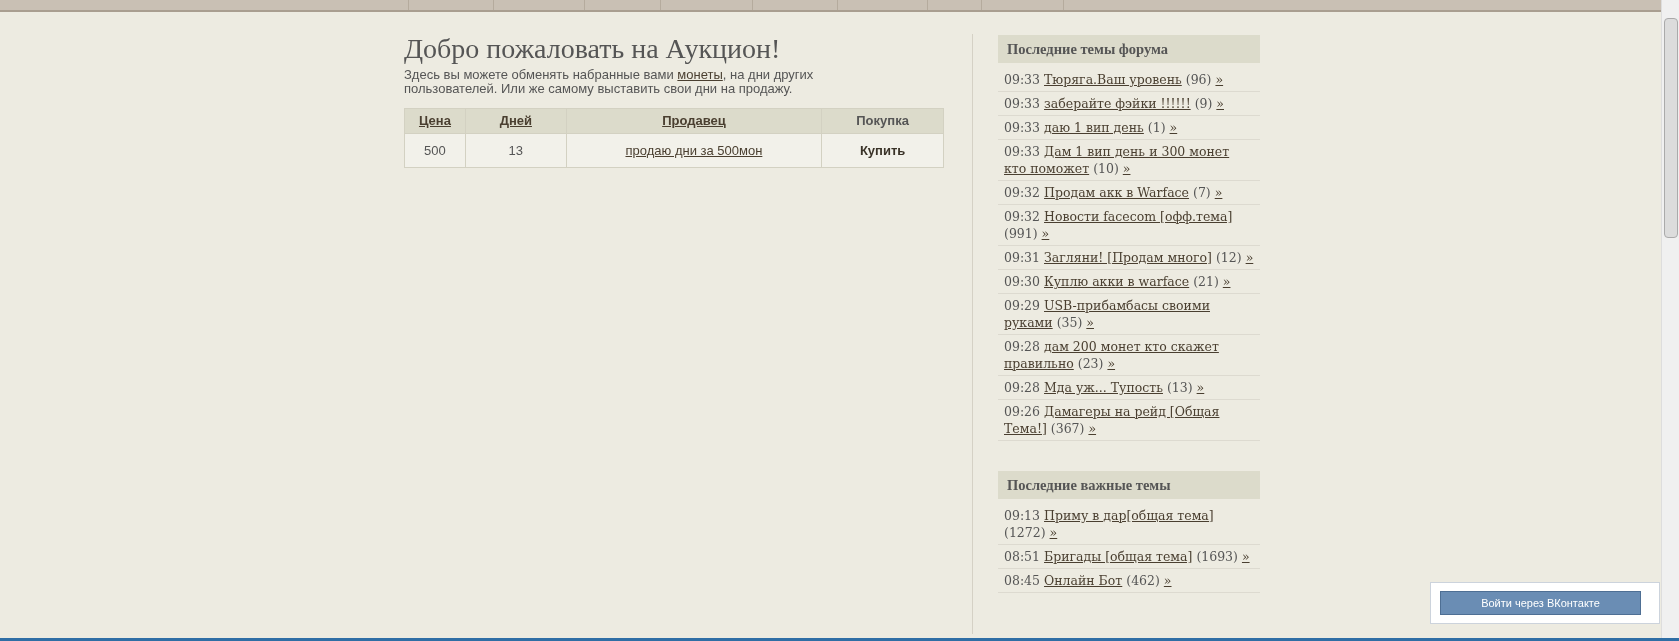 Image resolution: width=1679 pixels, height=641 pixels. What do you see at coordinates (1129, 580) in the screenshot?
I see `topic-entry: 08:45 Онлайн Бот (462) »` at bounding box center [1129, 580].